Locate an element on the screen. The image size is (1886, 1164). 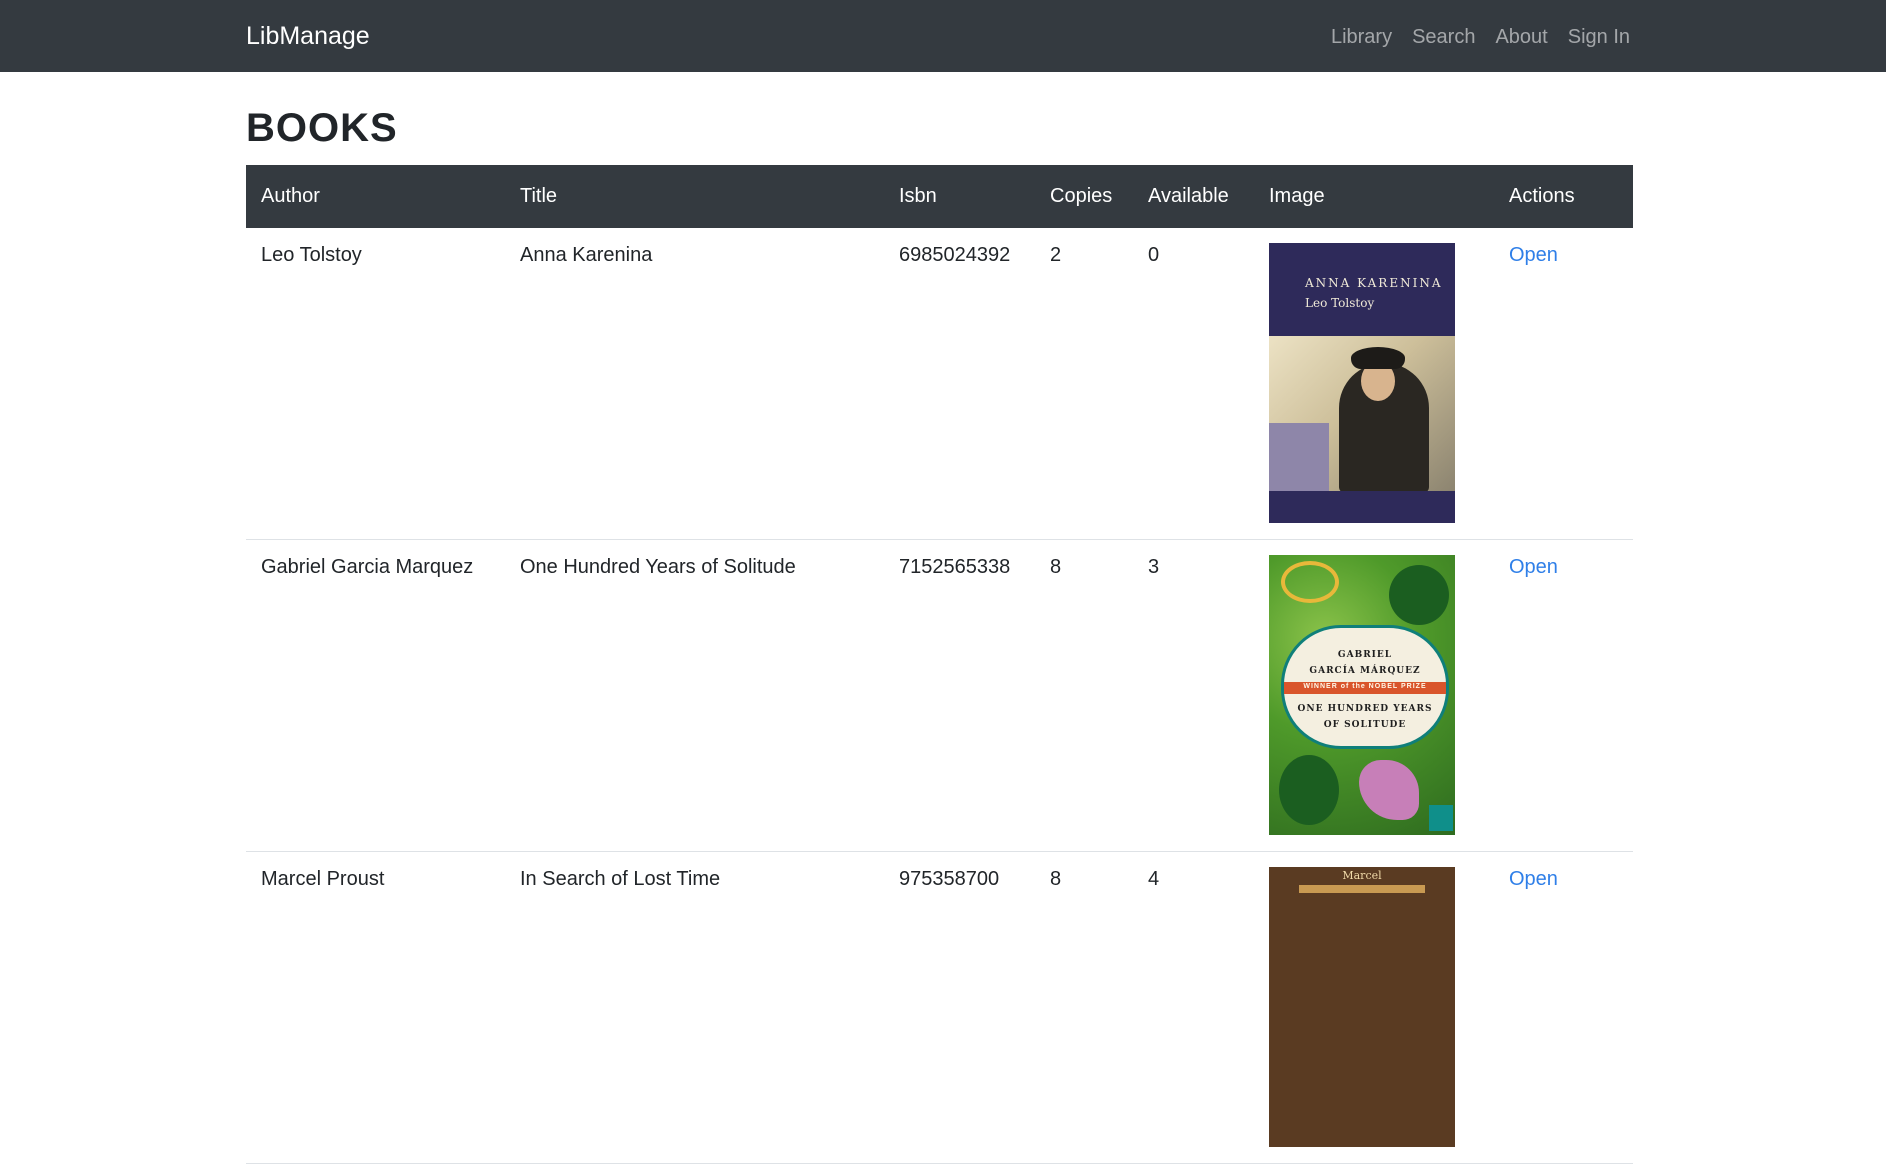
cover-author-first: GABRIEL is located at coordinates (1365, 655).